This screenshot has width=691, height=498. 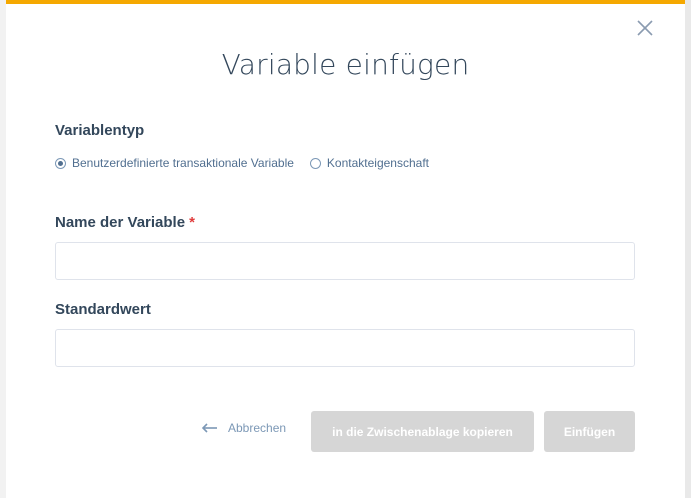 I want to click on arrow-left-icon, so click(x=210, y=428).